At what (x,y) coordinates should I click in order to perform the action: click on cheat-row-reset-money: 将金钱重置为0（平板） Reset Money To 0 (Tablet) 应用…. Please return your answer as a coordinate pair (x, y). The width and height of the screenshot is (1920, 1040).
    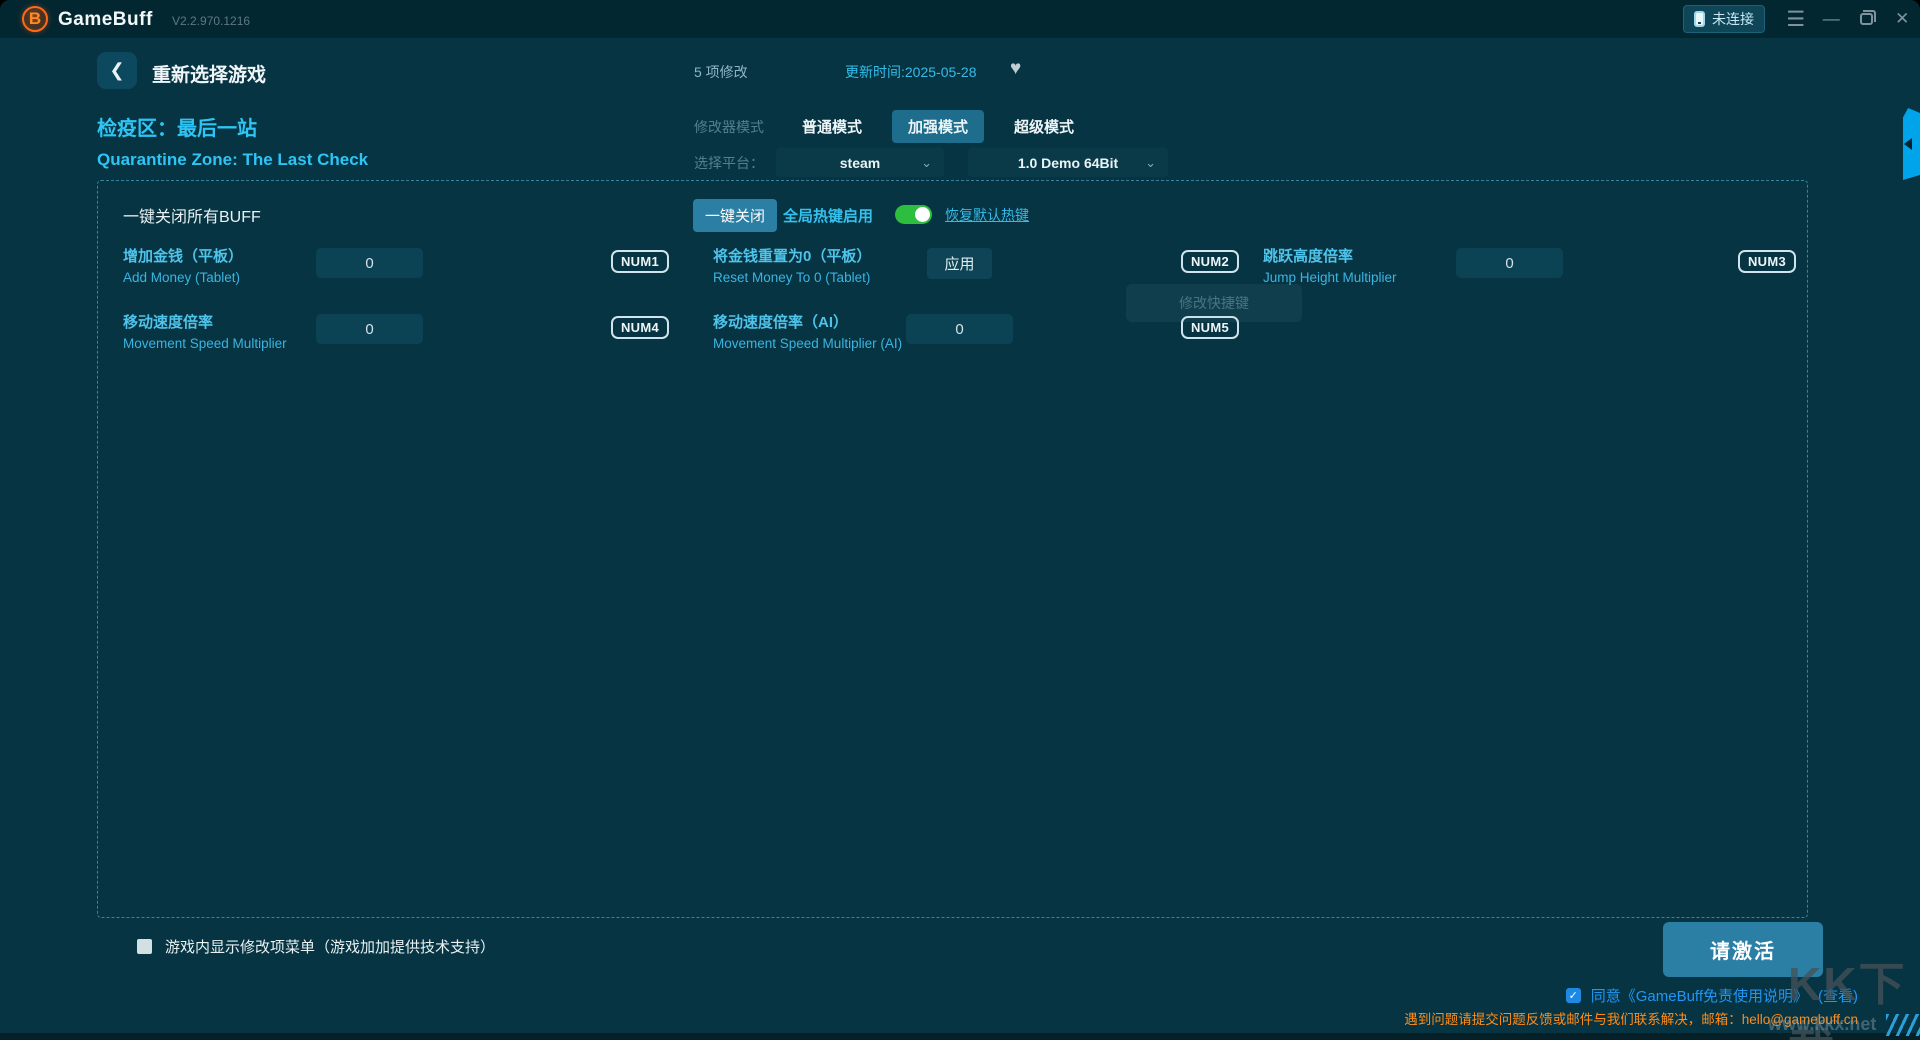
    Looking at the image, I should click on (976, 267).